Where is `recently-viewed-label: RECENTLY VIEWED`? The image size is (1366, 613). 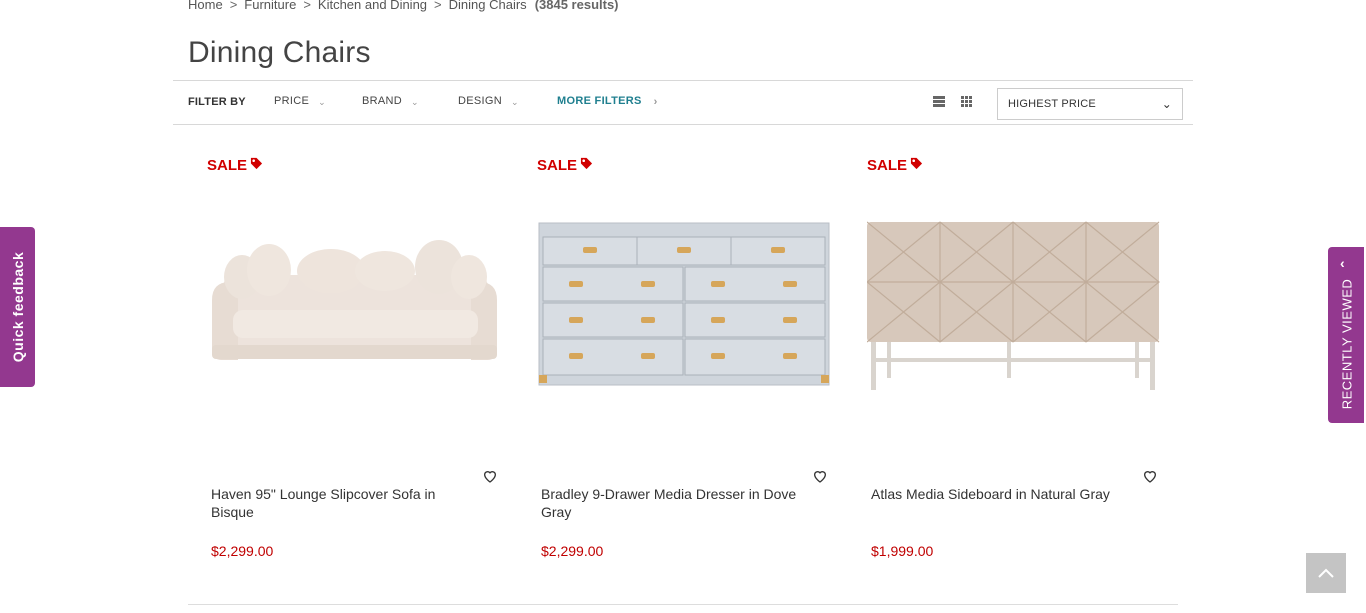 recently-viewed-label: RECENTLY VIEWED is located at coordinates (1347, 344).